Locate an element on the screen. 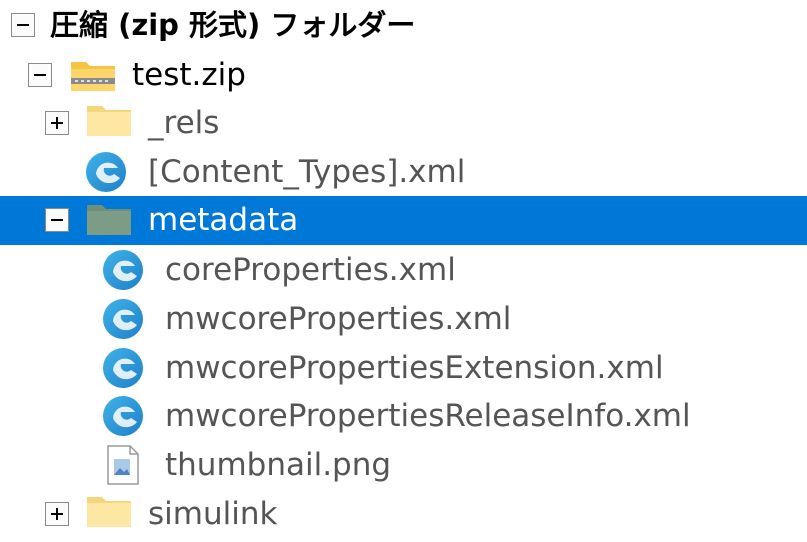 The width and height of the screenshot is (807, 542). tree-item-metadata: metadata is located at coordinates (403, 220).